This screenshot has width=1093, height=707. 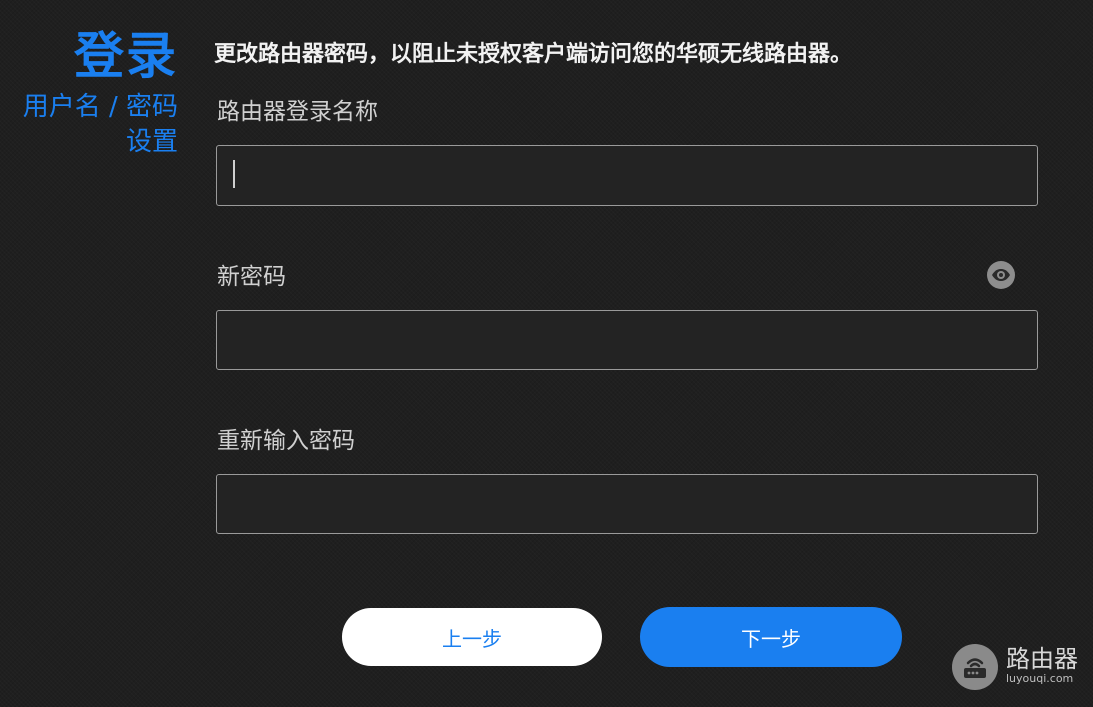 What do you see at coordinates (297, 112) in the screenshot?
I see `login-name-label: 路由器登录名称` at bounding box center [297, 112].